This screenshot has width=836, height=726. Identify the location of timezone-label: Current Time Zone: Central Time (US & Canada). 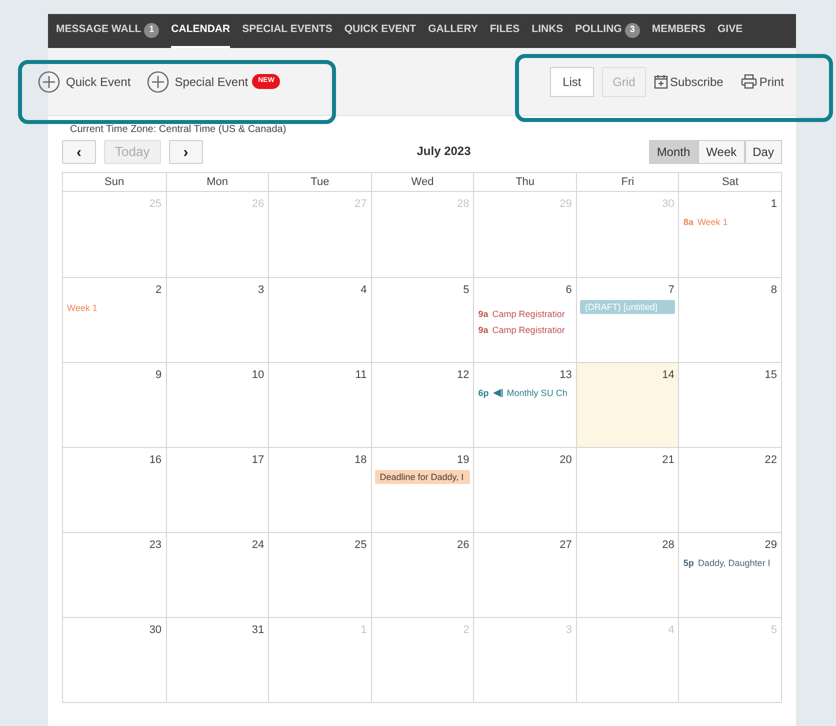
(178, 129).